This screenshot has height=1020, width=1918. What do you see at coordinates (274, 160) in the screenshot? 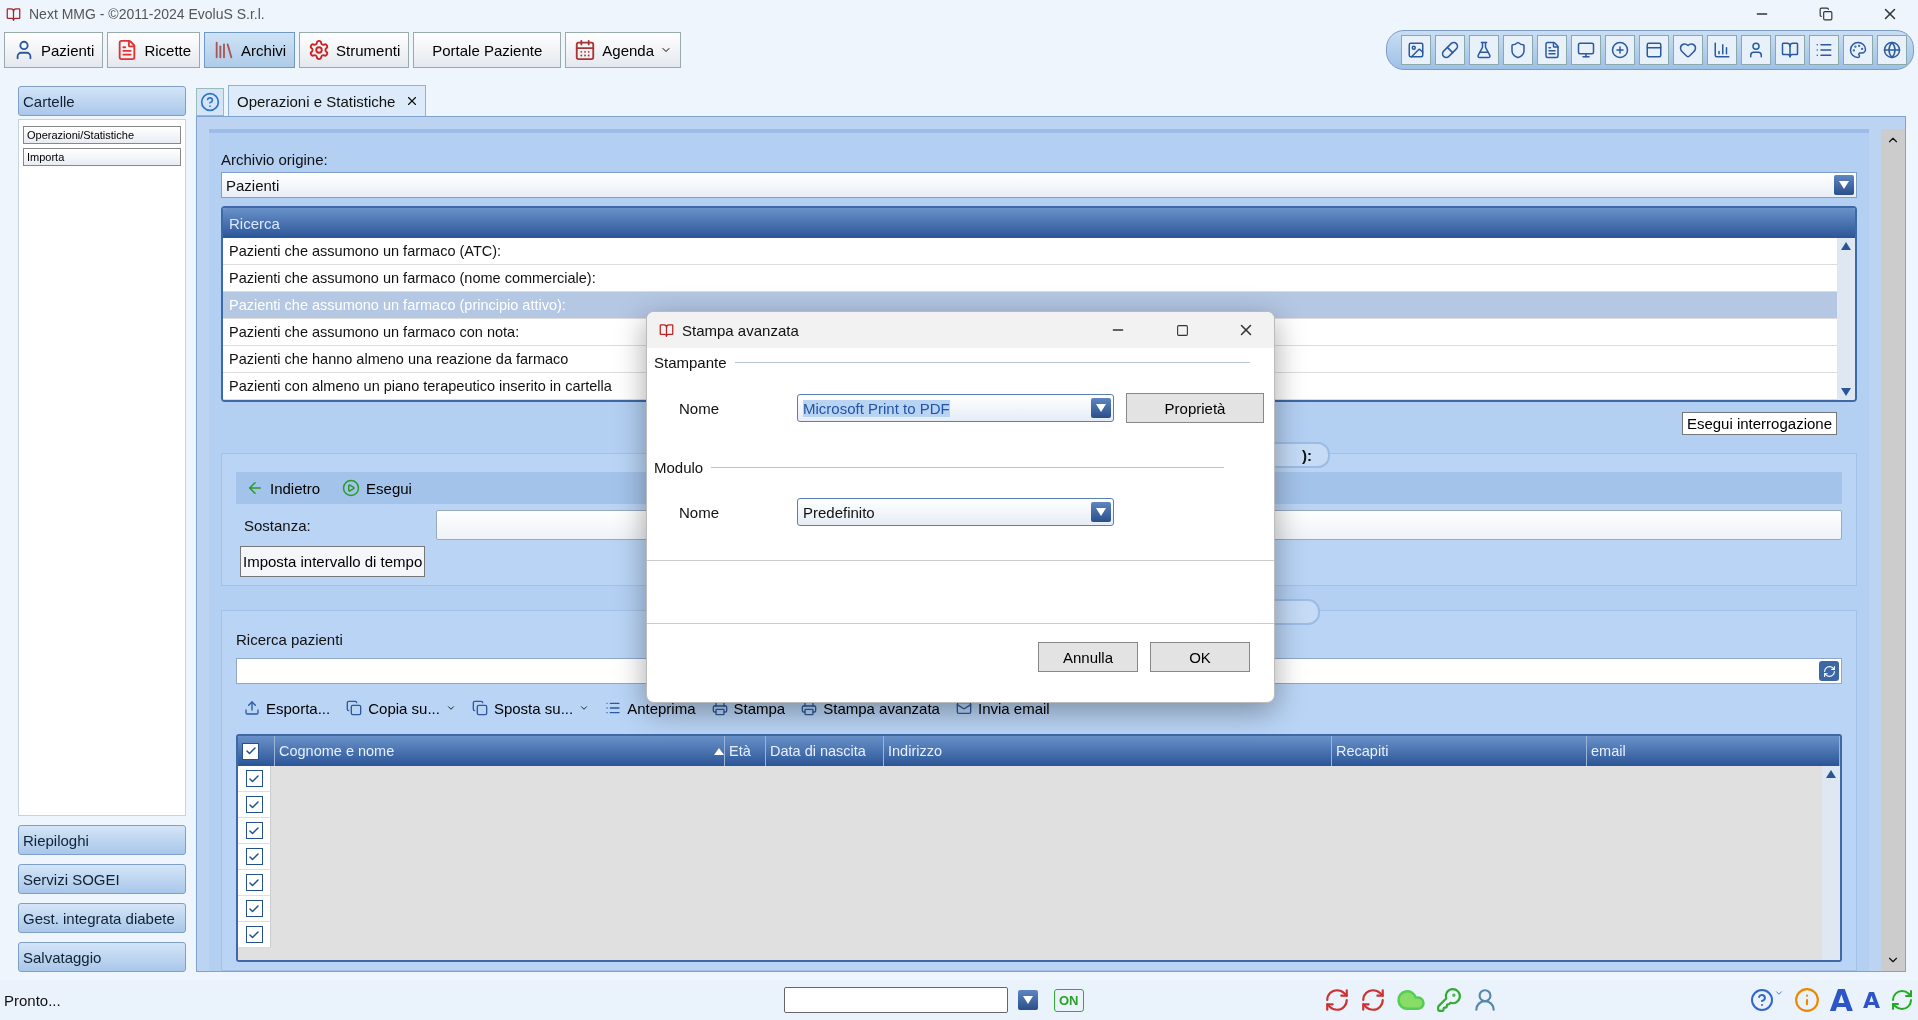
I see `field-label: Archivio origine:` at bounding box center [274, 160].